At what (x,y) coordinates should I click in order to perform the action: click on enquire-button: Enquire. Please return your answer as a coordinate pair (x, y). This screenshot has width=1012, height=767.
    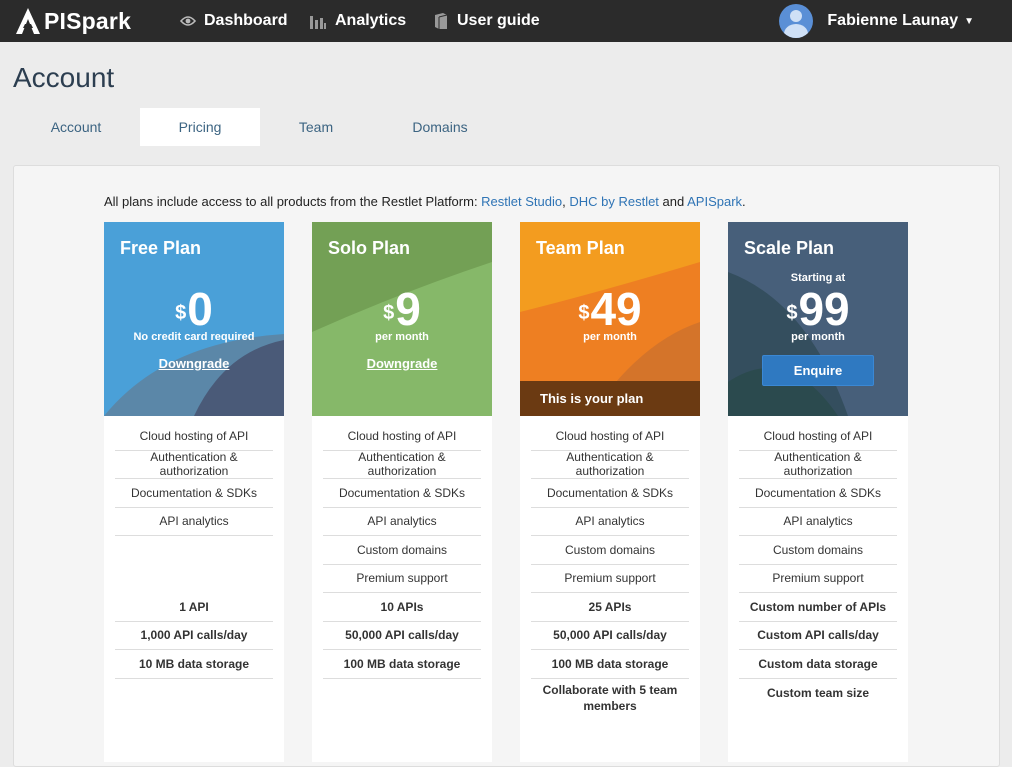
    Looking at the image, I should click on (818, 370).